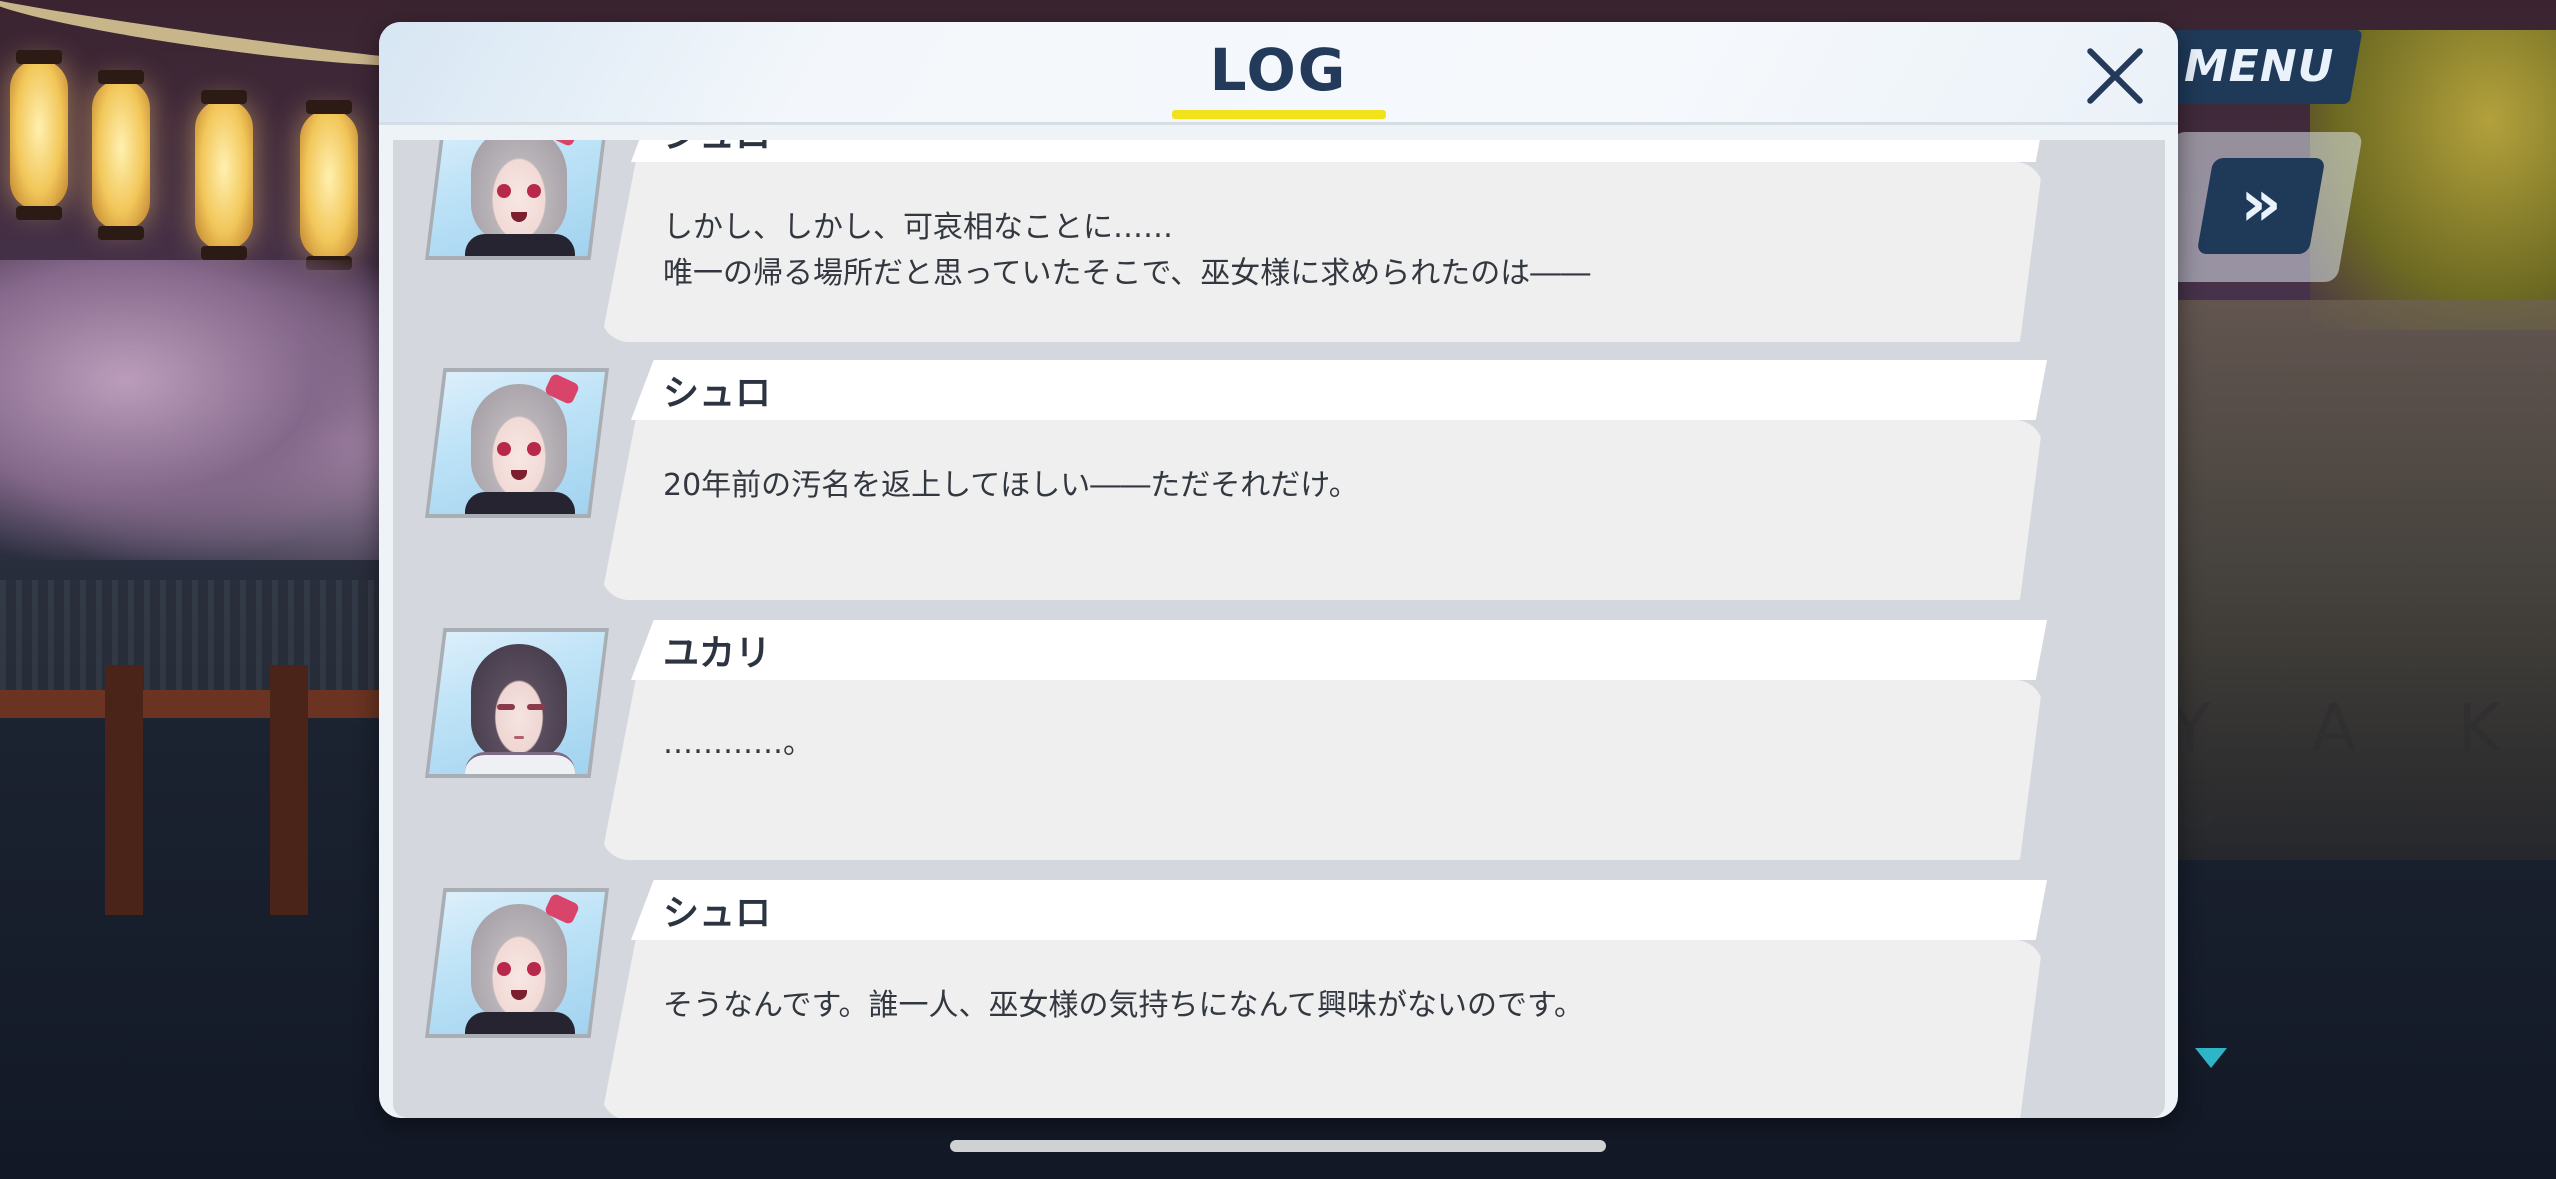 The image size is (2556, 1179). I want to click on dialogue-line: 20年前の汚名を返上してほしい――ただそれだけ。, so click(1011, 485).